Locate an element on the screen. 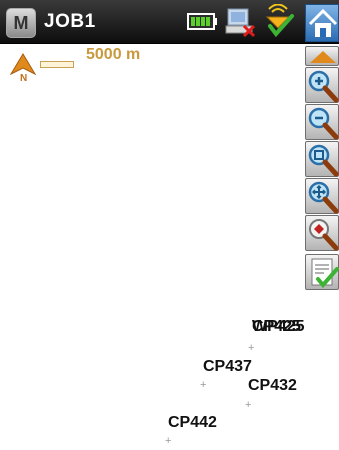 This screenshot has width=339, height=450. review-button is located at coordinates (322, 272).